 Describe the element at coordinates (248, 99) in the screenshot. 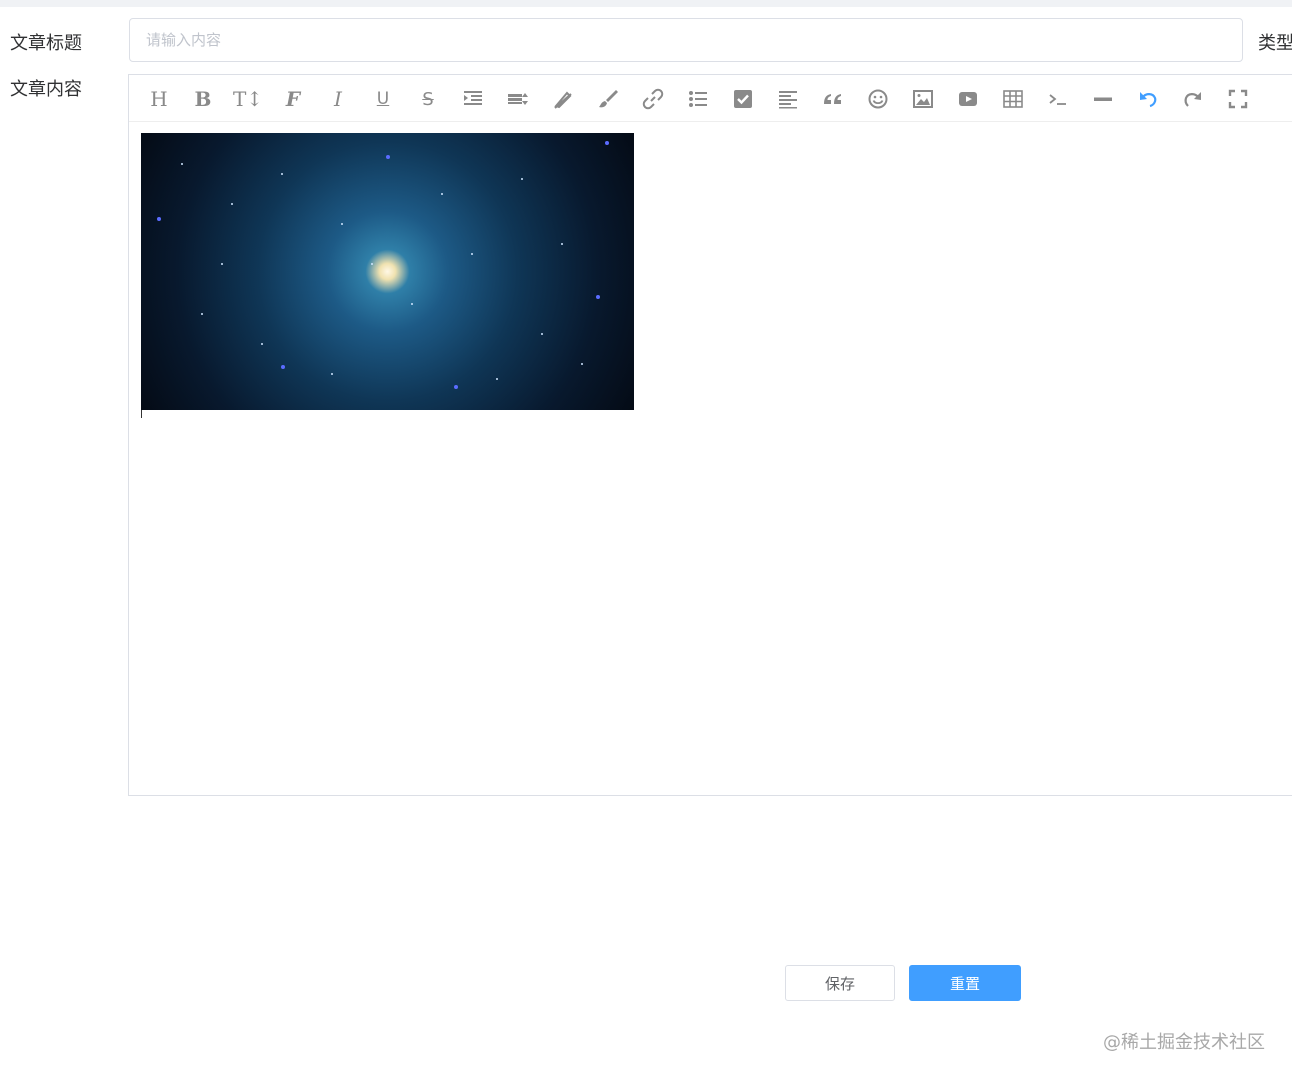

I see `font-size-icon: T↕` at that location.